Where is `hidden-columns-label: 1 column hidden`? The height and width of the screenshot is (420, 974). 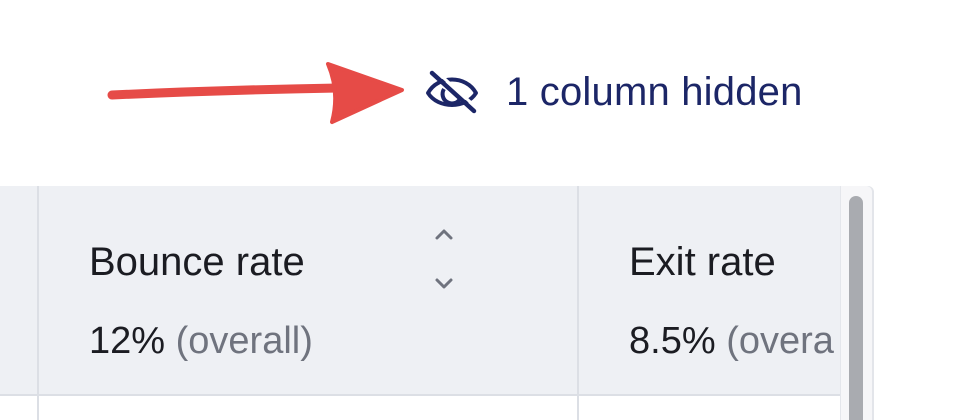
hidden-columns-label: 1 column hidden is located at coordinates (654, 91).